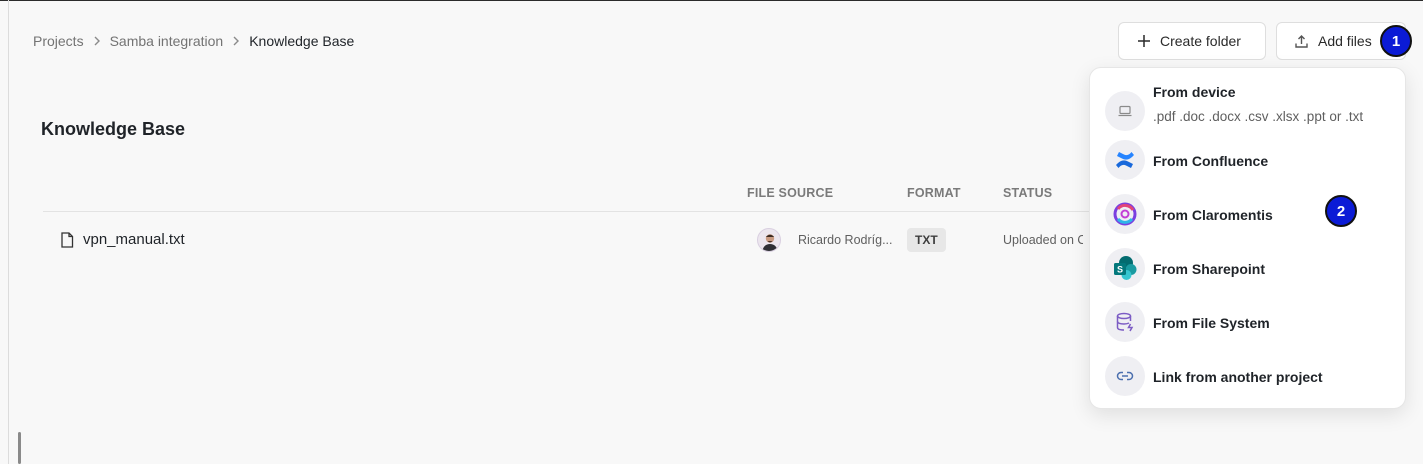  What do you see at coordinates (934, 193) in the screenshot?
I see `column-header-format: FORMAT` at bounding box center [934, 193].